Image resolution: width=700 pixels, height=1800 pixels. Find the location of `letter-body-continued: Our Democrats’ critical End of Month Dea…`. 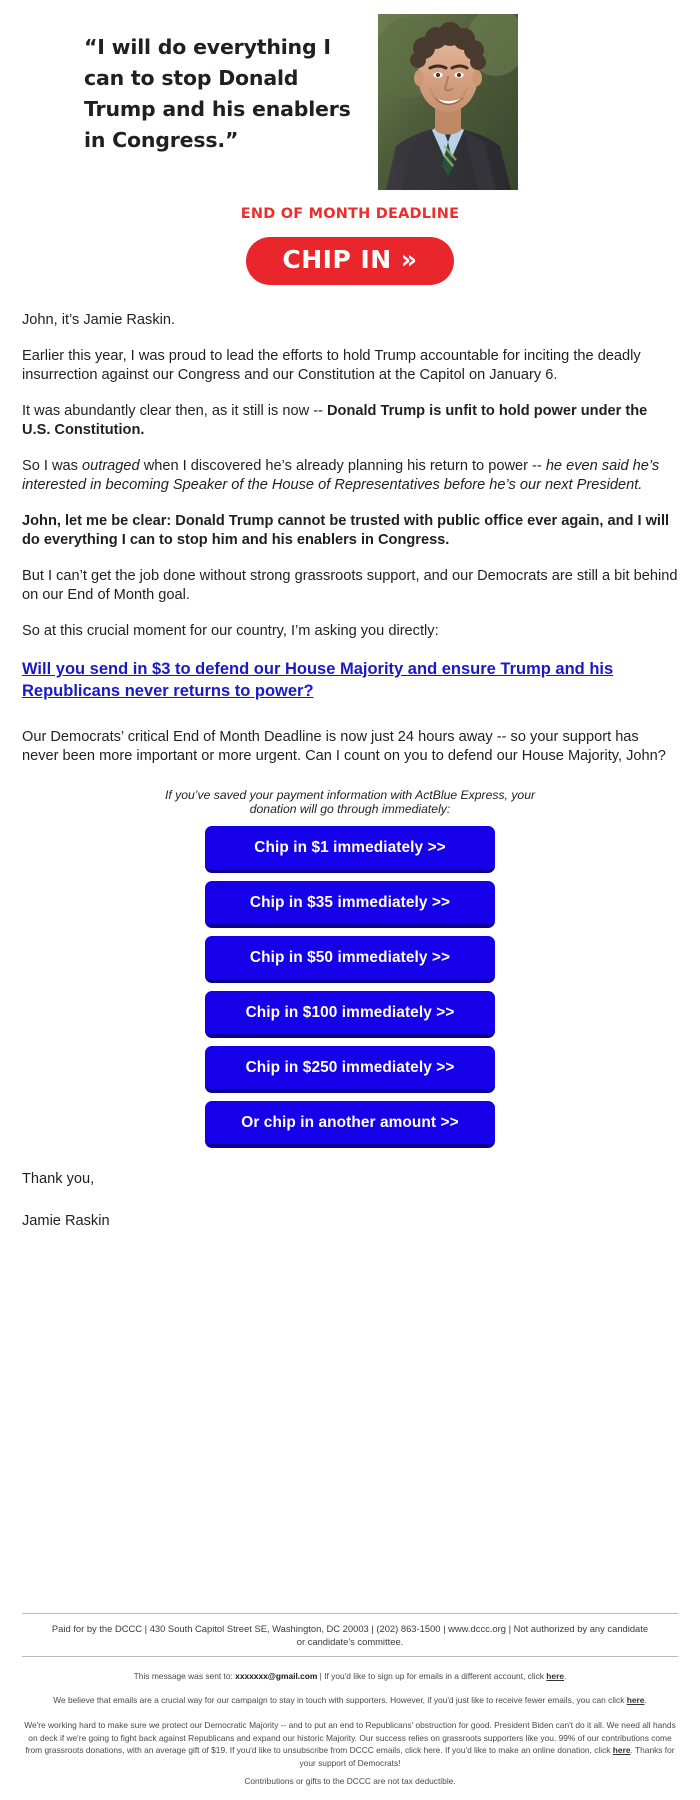

letter-body-continued: Our Democrats’ critical End of Month Dea… is located at coordinates (350, 747).